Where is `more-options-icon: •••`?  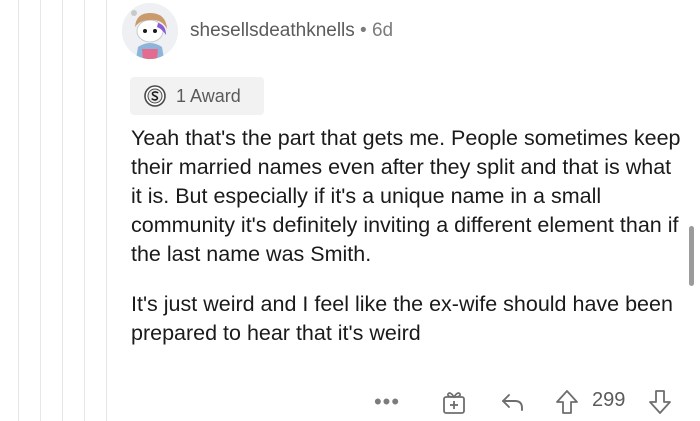
more-options-icon: ••• is located at coordinates (387, 401).